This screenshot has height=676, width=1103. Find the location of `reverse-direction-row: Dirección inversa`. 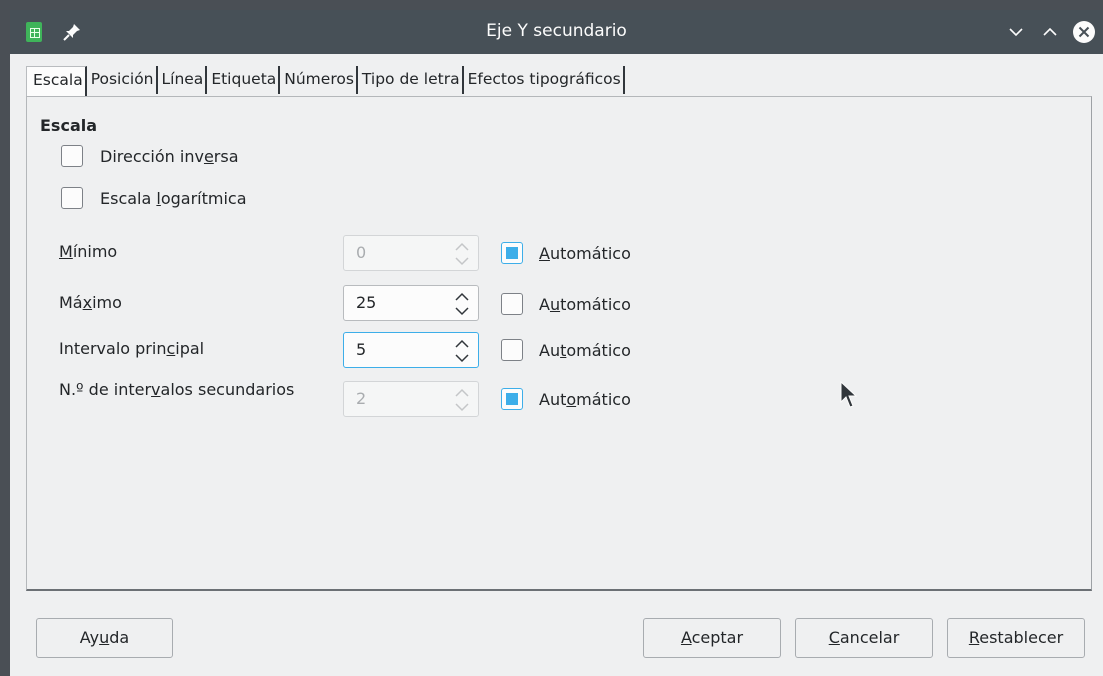

reverse-direction-row: Dirección inversa is located at coordinates (150, 156).